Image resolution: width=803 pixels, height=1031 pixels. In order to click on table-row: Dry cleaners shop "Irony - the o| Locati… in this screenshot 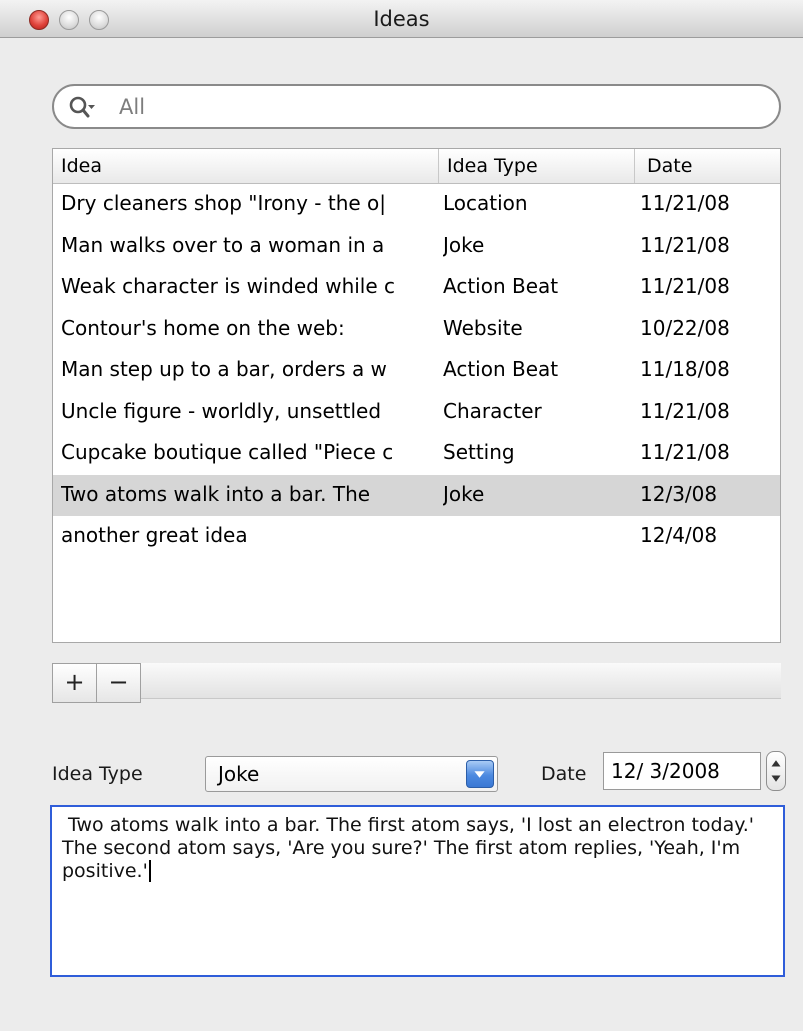, I will do `click(416, 205)`.